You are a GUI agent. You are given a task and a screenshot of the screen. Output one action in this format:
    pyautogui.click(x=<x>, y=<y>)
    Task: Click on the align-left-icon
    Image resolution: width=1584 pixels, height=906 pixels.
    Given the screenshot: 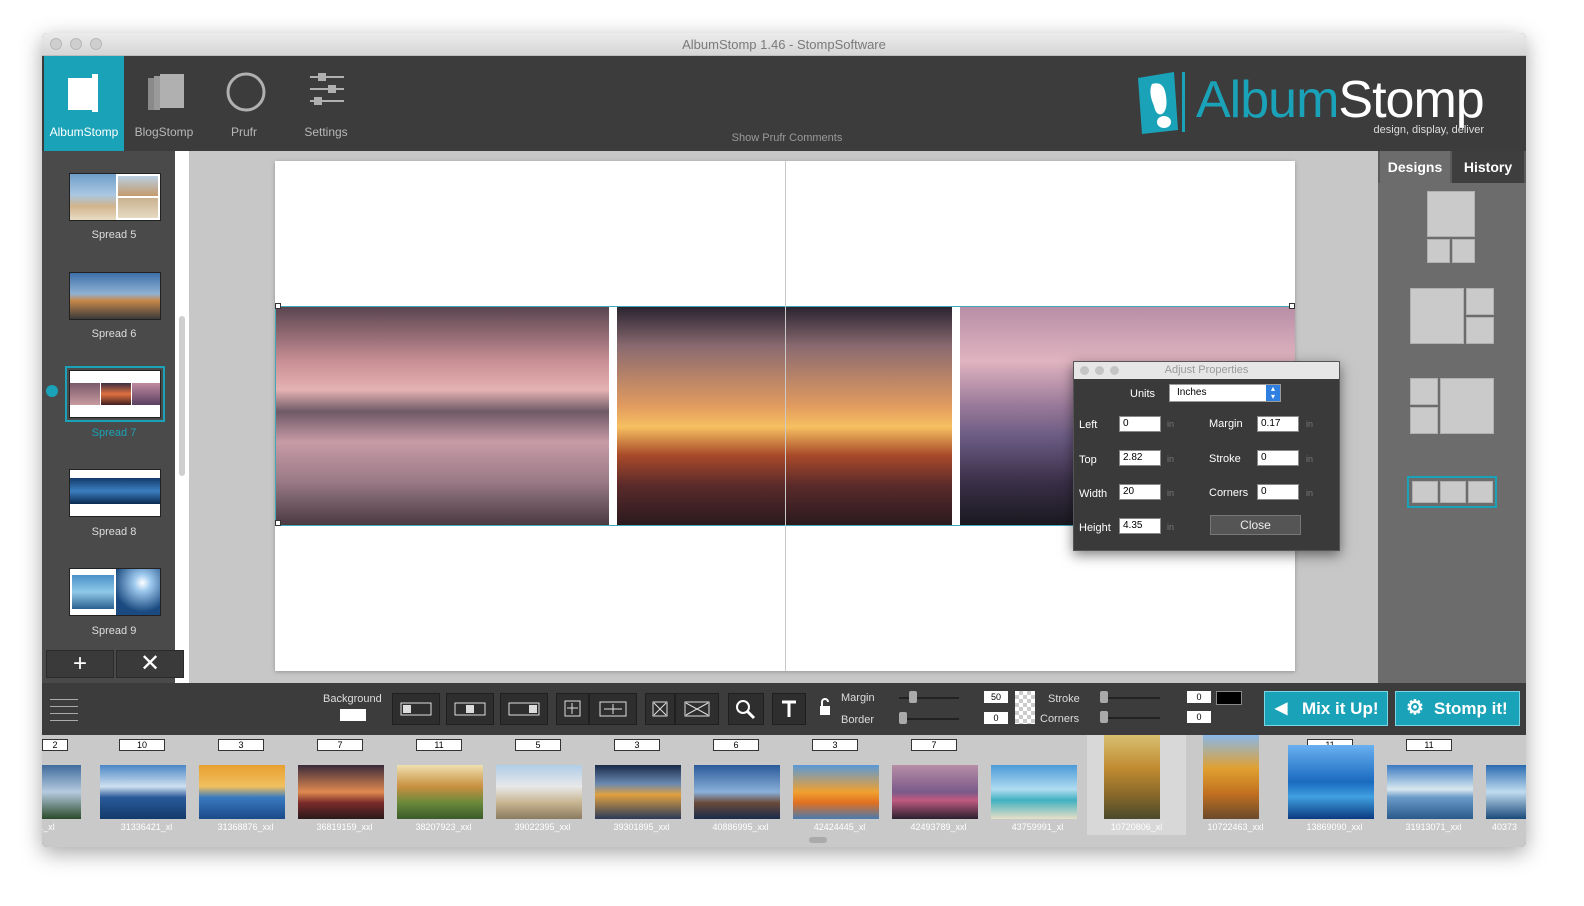 What is the action you would take?
    pyautogui.click(x=416, y=709)
    